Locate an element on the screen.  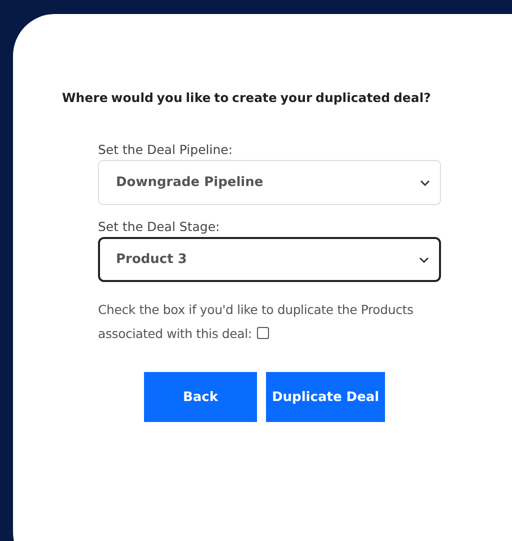
duplicate-button: Duplicate Deal is located at coordinates (326, 397).